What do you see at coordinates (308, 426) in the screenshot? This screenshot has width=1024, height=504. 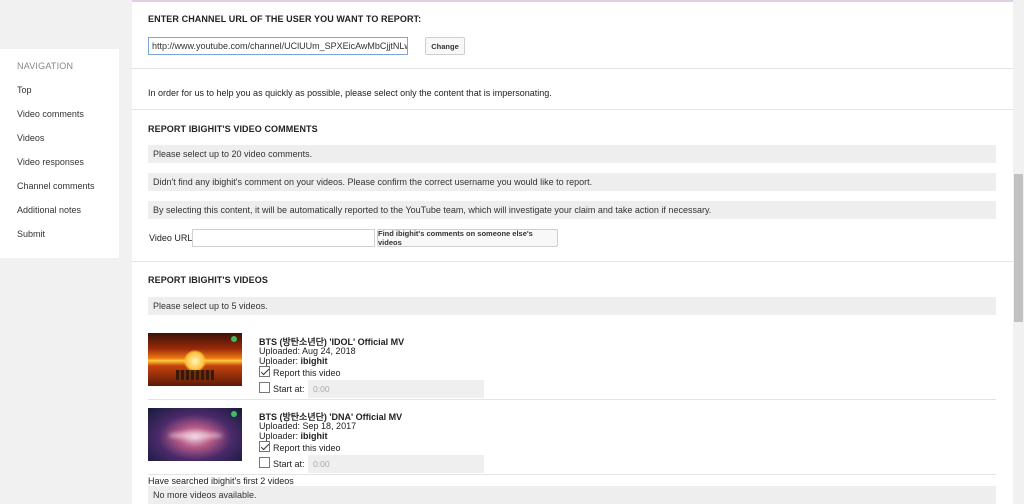 I see `video-uploaded-date: Uploaded: Sep 18, 2017` at bounding box center [308, 426].